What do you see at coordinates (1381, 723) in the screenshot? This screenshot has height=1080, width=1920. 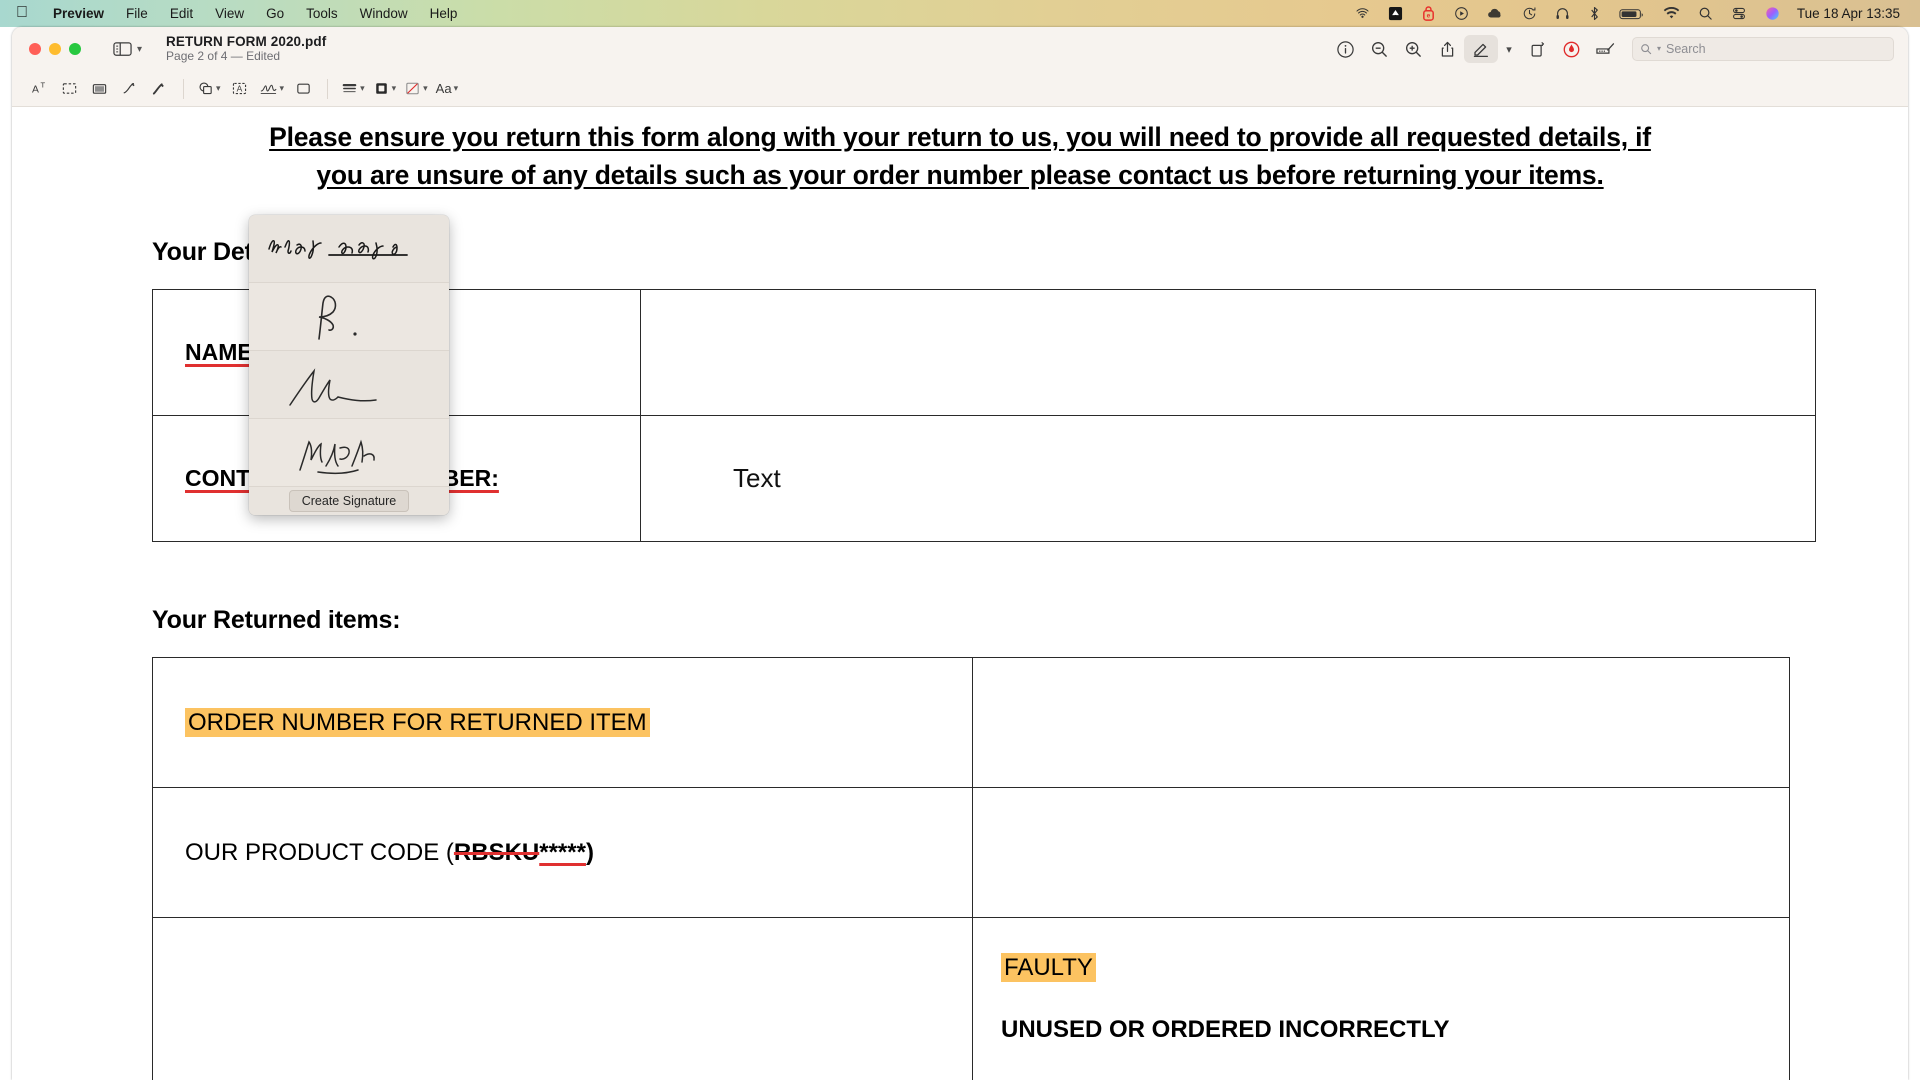 I see `order-number-value-cell` at bounding box center [1381, 723].